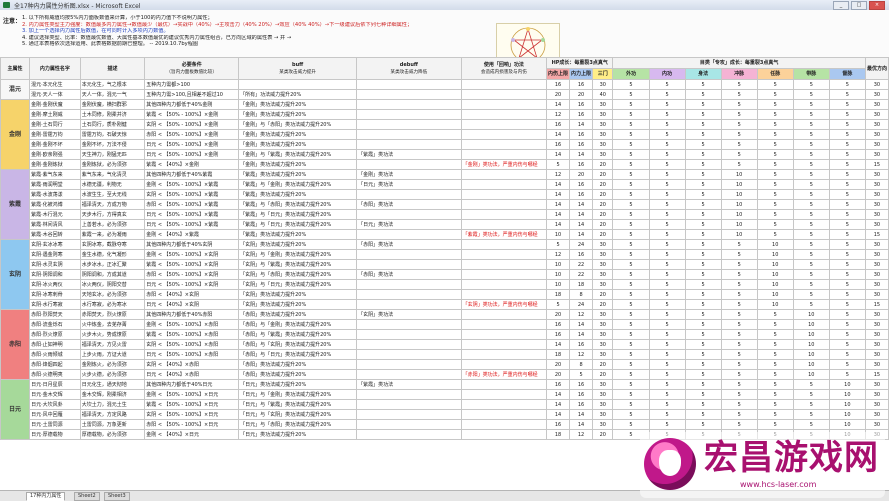  I want to click on cond-cell: 日元 < 【50% - 100%】×玄阴, so click(192, 284).